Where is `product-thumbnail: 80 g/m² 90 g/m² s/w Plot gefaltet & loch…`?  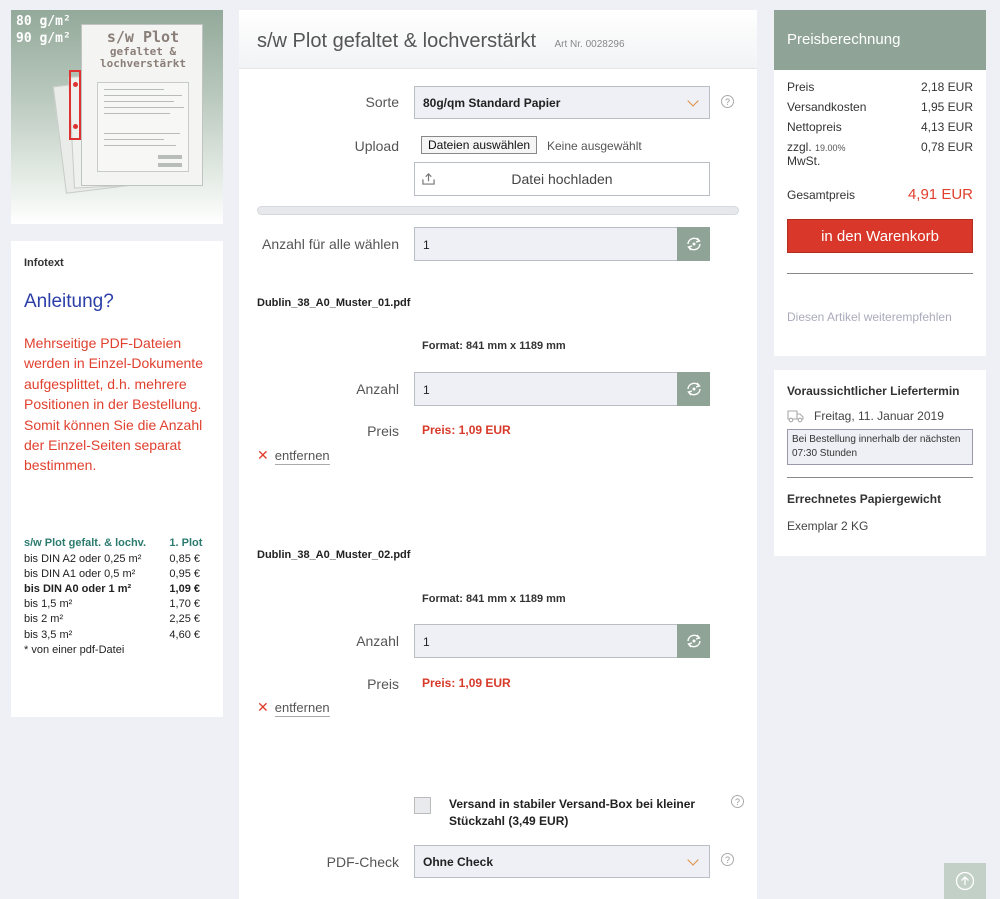
product-thumbnail: 80 g/m² 90 g/m² s/w Plot gefaltet & loch… is located at coordinates (117, 117).